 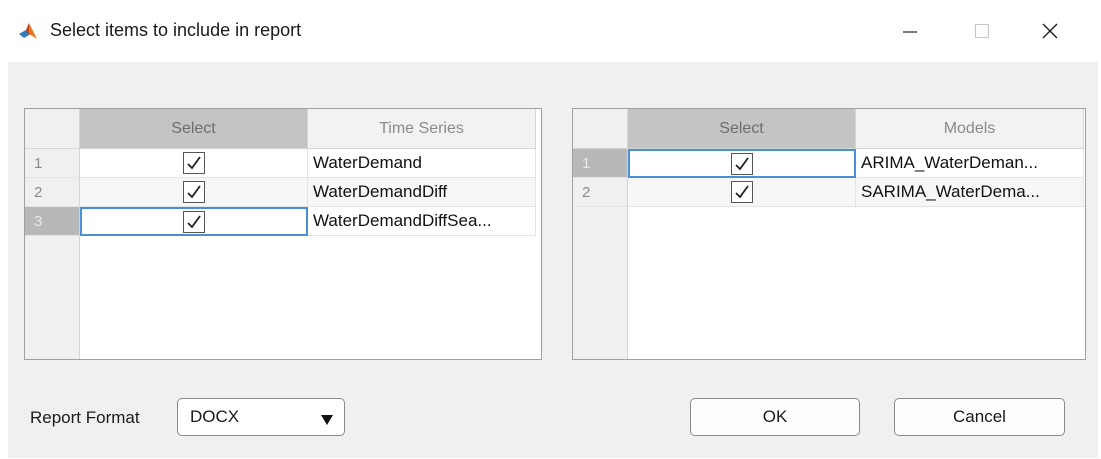 I want to click on minimize-icon, so click(x=910, y=31).